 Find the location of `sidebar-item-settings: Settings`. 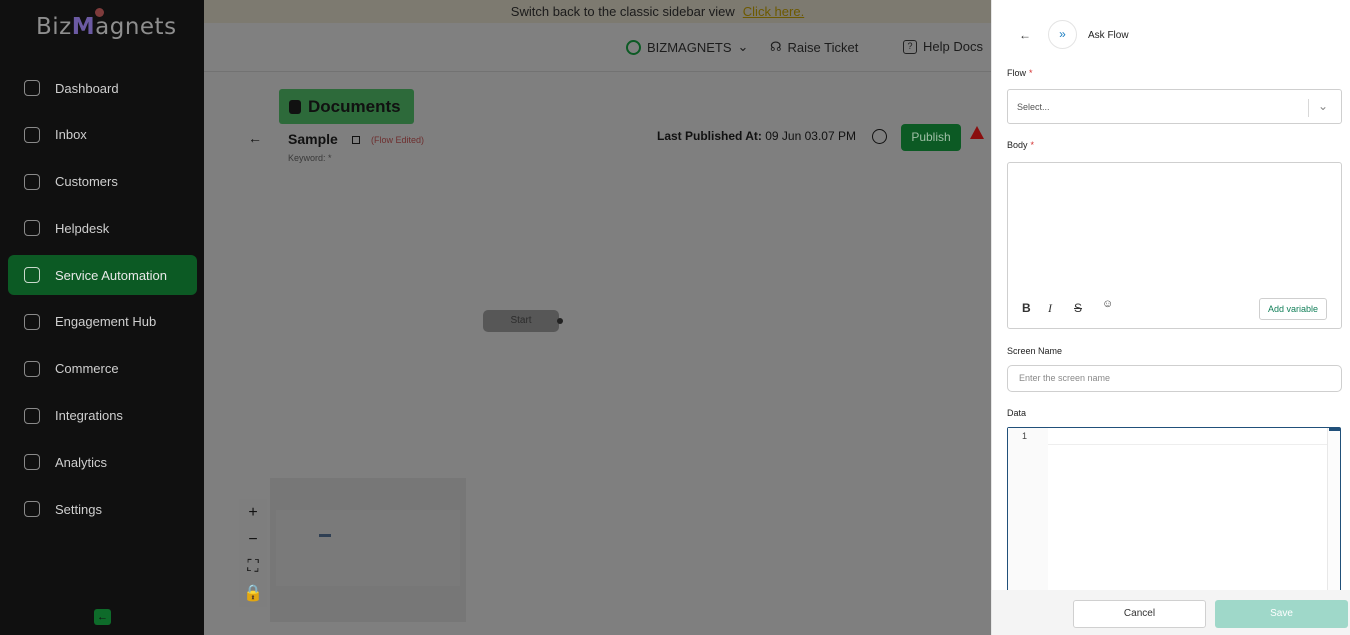

sidebar-item-settings: Settings is located at coordinates (102, 509).